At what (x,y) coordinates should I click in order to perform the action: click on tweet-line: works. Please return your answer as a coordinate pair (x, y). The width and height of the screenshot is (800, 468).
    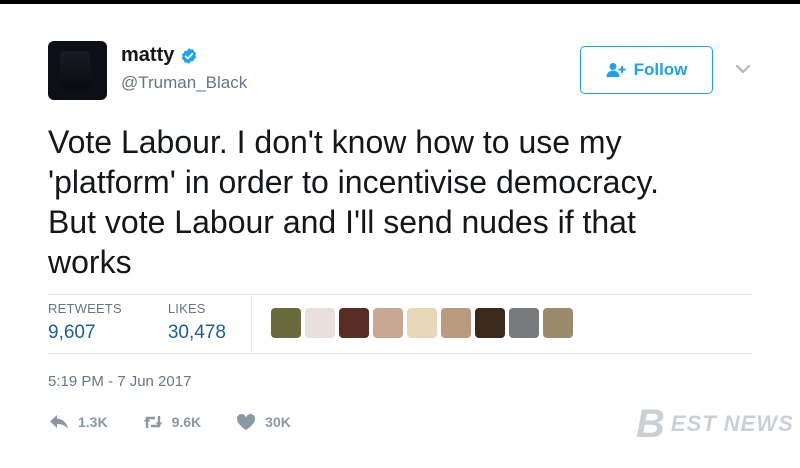
    Looking at the image, I should click on (90, 262).